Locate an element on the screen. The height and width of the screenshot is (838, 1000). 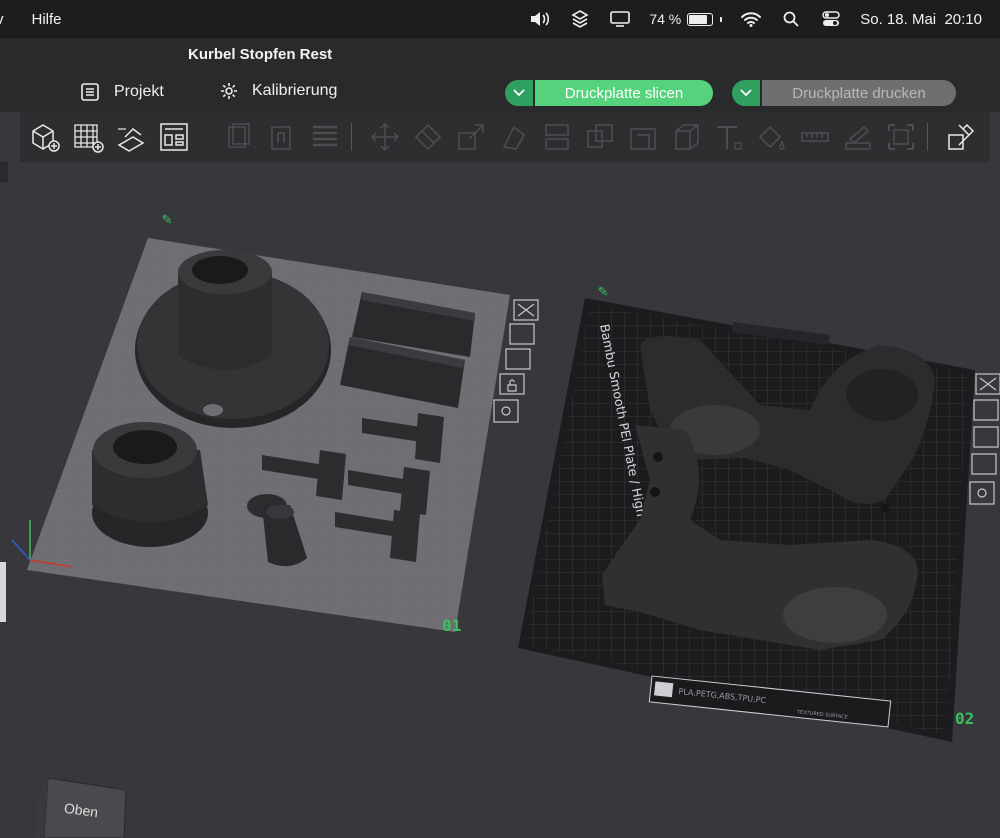
text-icon is located at coordinates (729, 137).